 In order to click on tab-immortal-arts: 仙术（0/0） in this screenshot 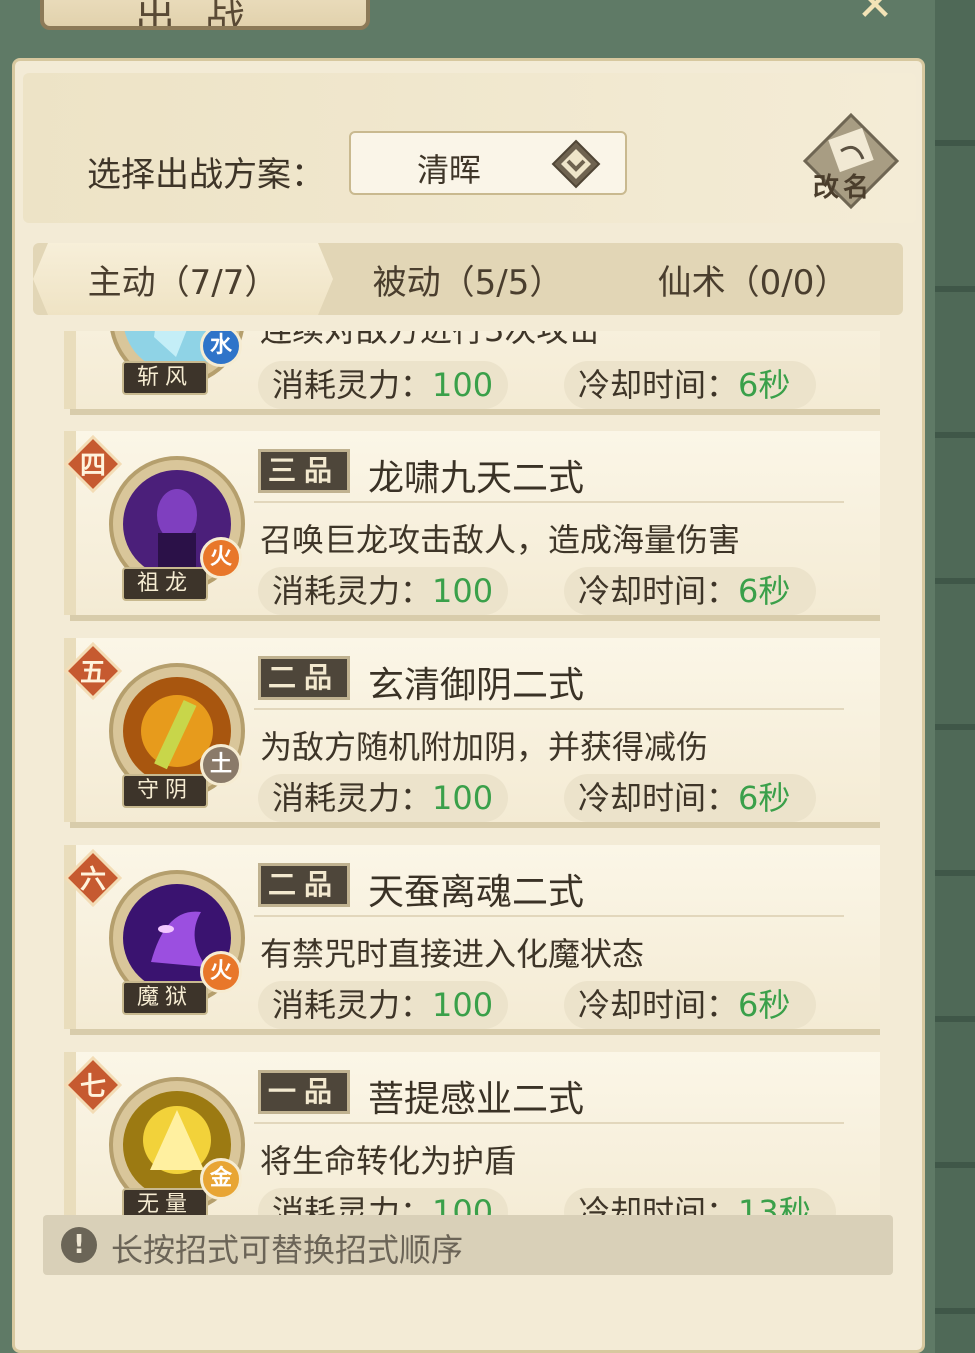, I will do `click(753, 279)`.